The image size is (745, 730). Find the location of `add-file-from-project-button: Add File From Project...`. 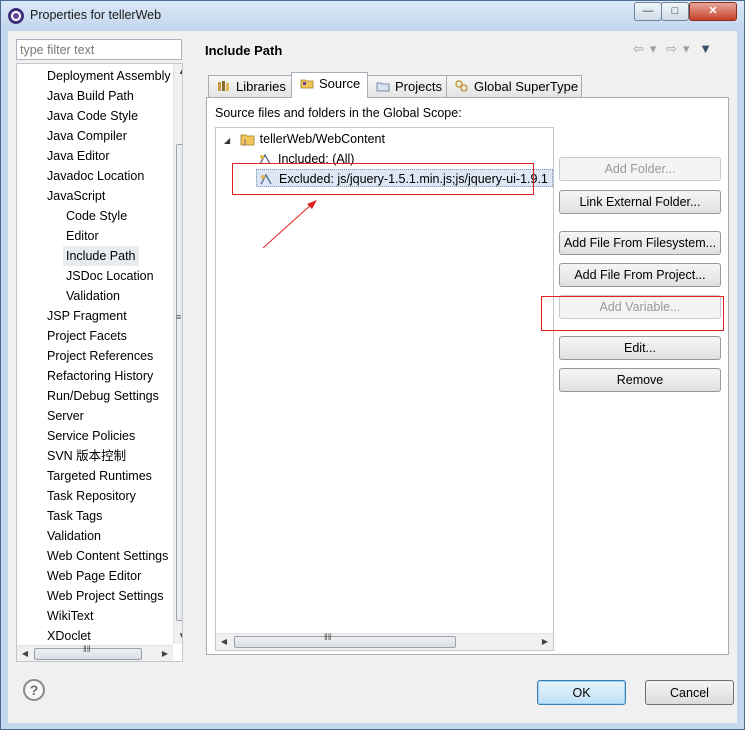

add-file-from-project-button: Add File From Project... is located at coordinates (640, 275).